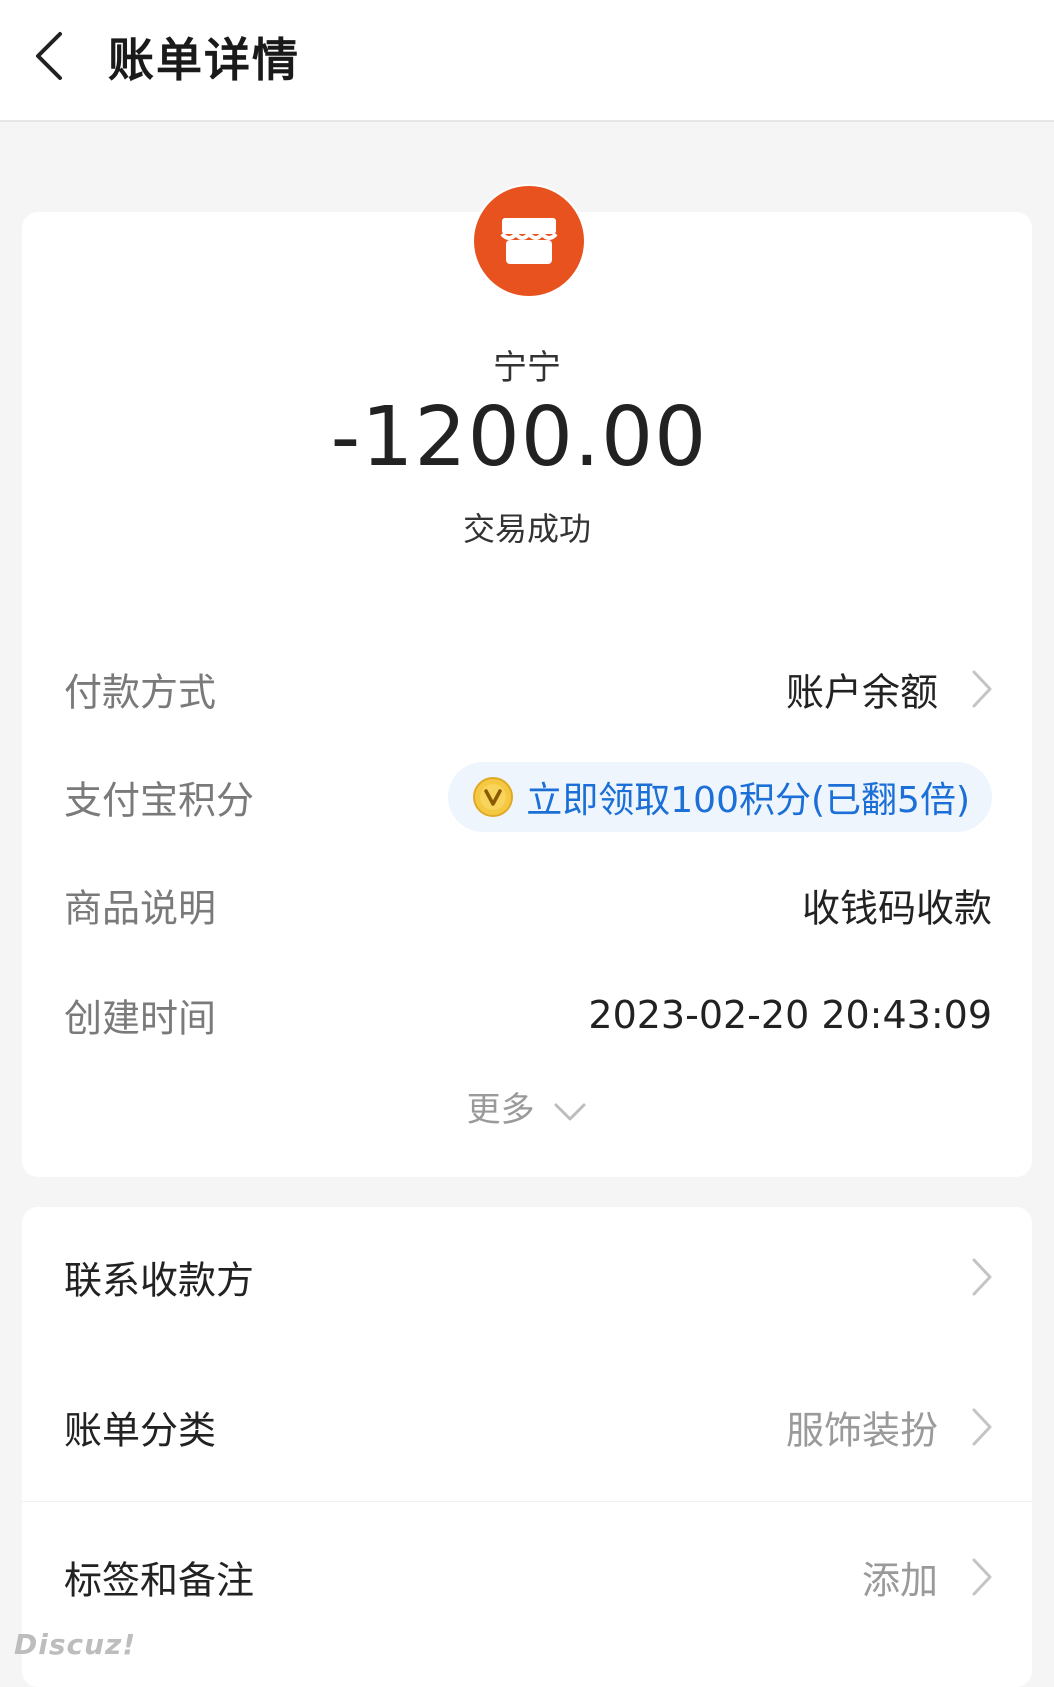 Image resolution: width=1054 pixels, height=1687 pixels. Describe the element at coordinates (570, 1111) in the screenshot. I see `chevron-down-icon` at that location.